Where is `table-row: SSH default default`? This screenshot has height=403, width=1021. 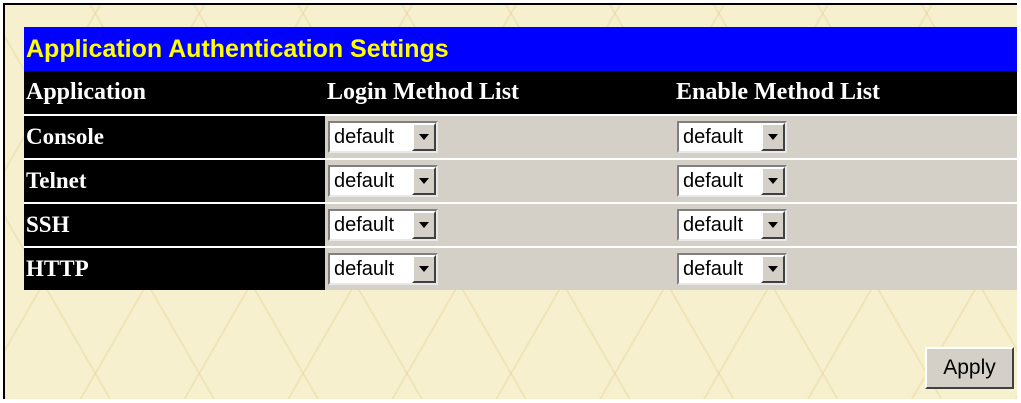 table-row: SSH default default is located at coordinates (520, 224).